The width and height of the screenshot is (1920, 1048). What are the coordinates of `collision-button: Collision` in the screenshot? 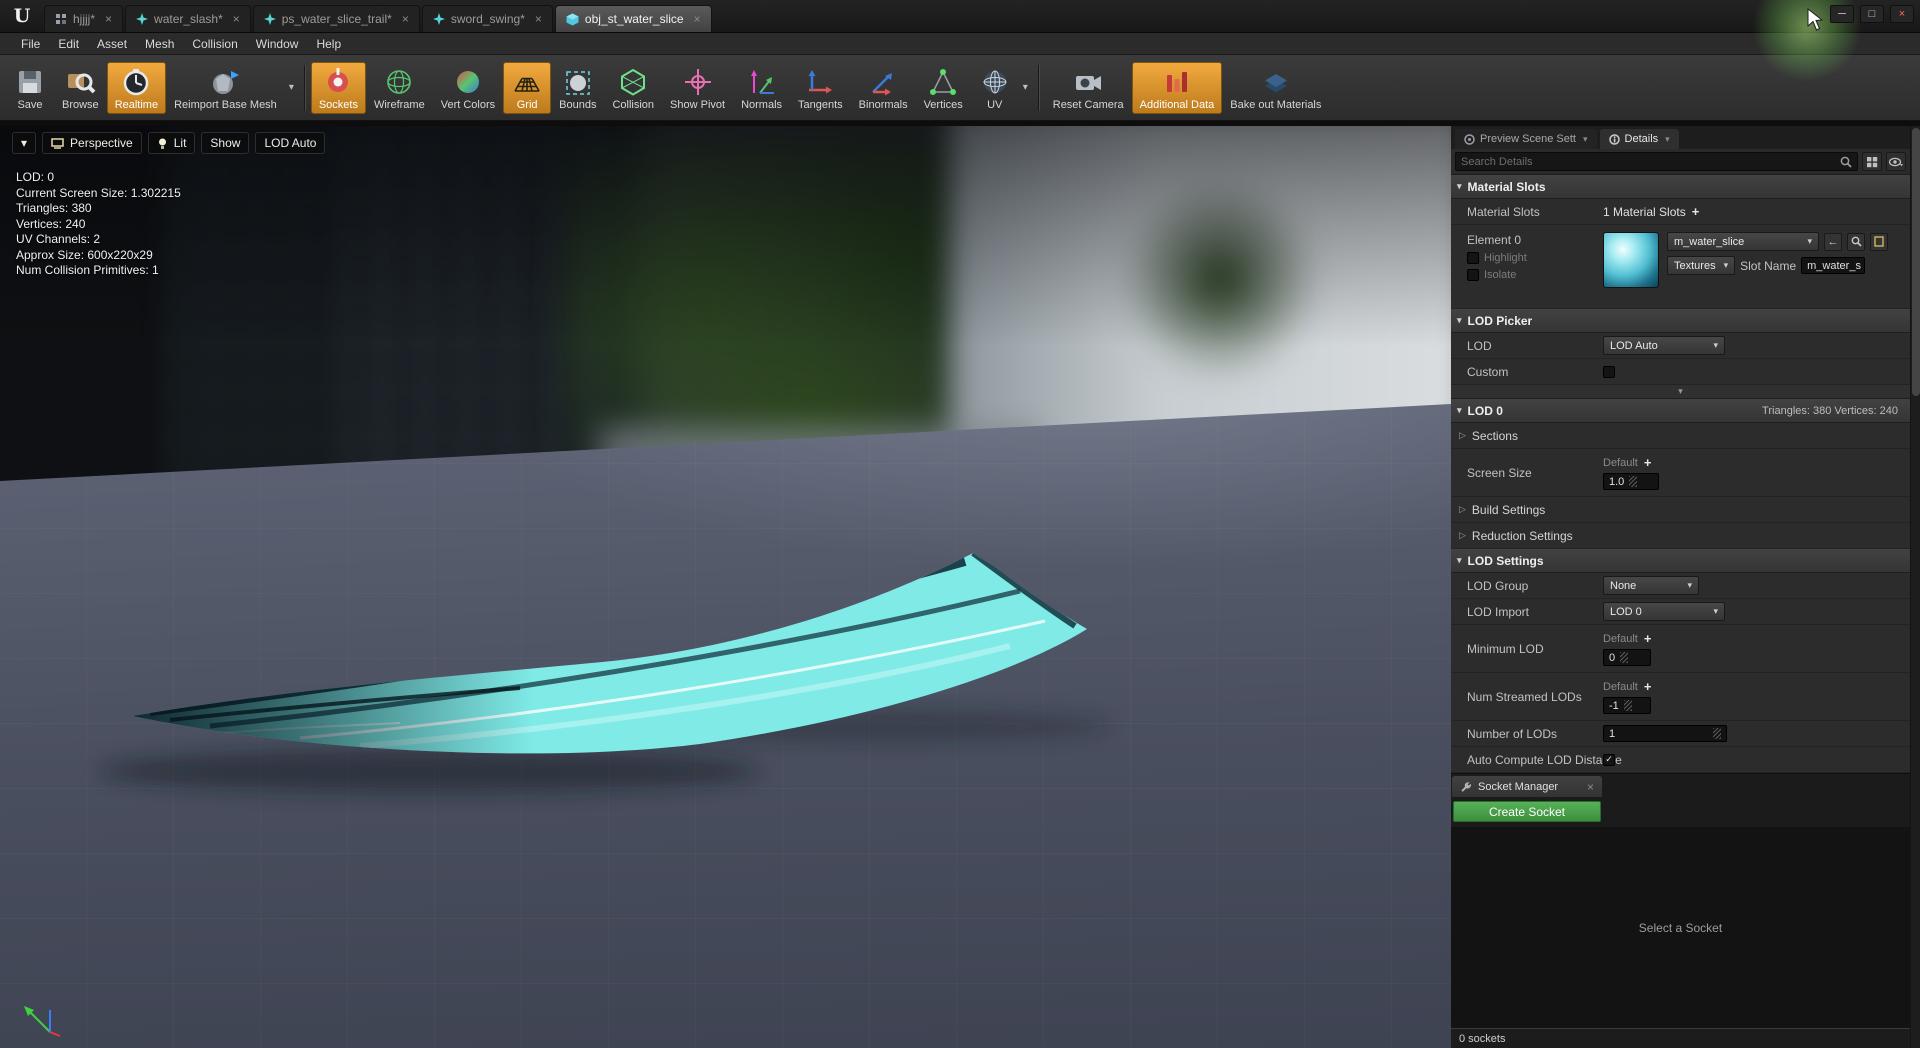 It's located at (633, 88).